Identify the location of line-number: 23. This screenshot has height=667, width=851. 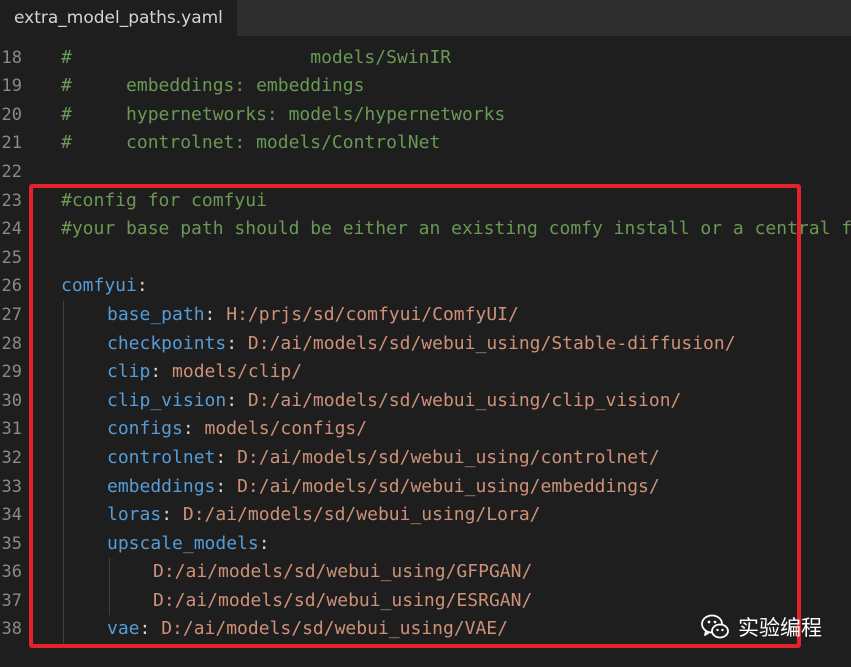
(11, 200).